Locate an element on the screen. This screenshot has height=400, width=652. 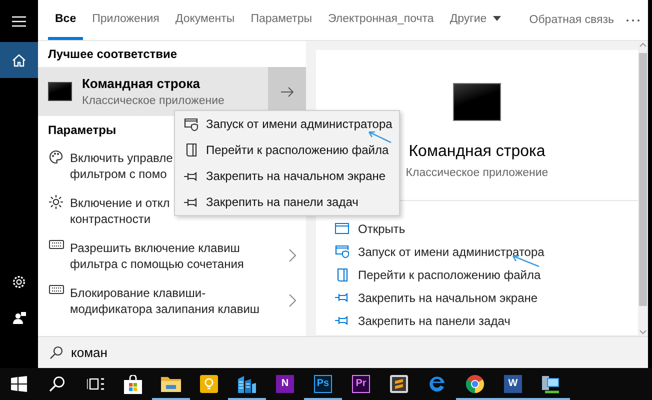
home-button is located at coordinates (19, 60).